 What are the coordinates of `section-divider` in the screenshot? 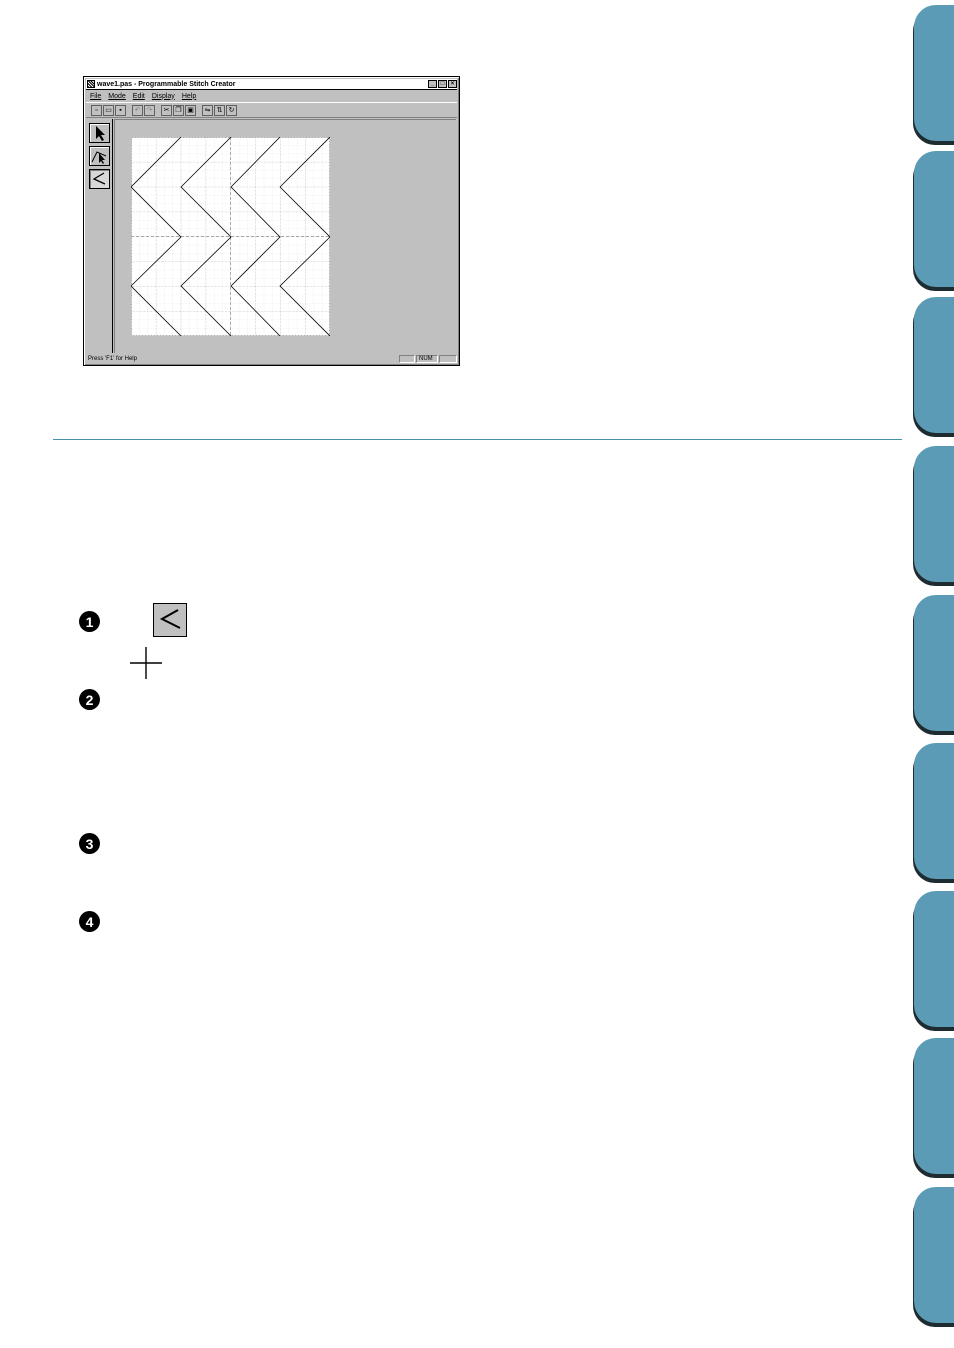 It's located at (477, 439).